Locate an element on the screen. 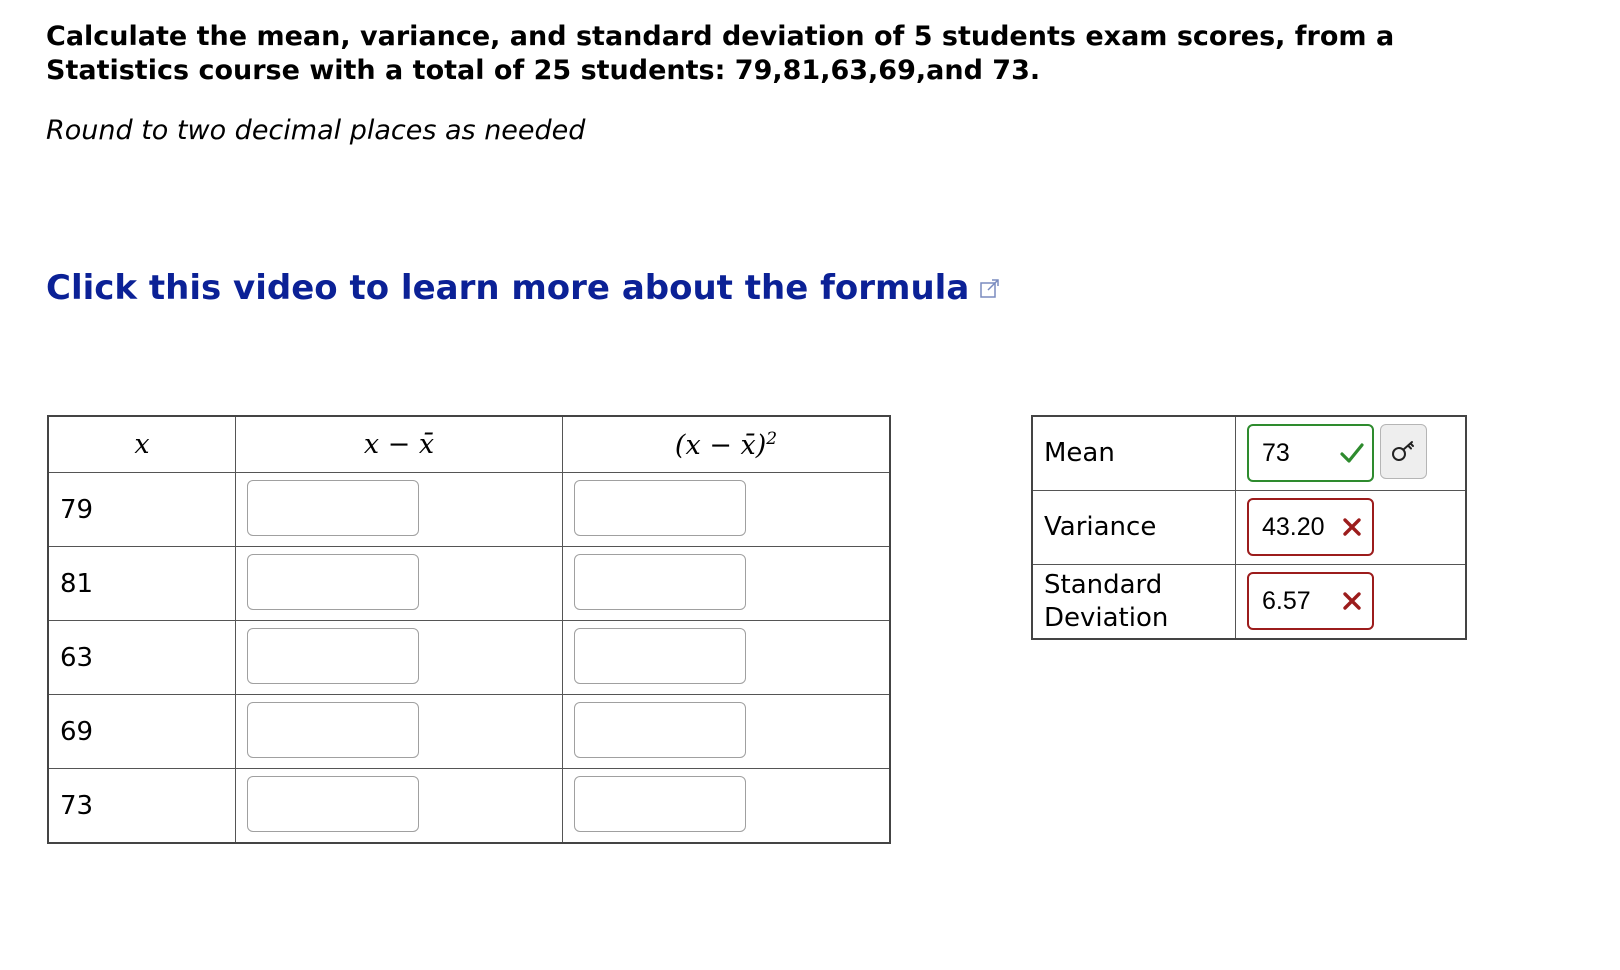 Image resolution: width=1620 pixels, height=970 pixels. x-cell: 63 is located at coordinates (141, 657).